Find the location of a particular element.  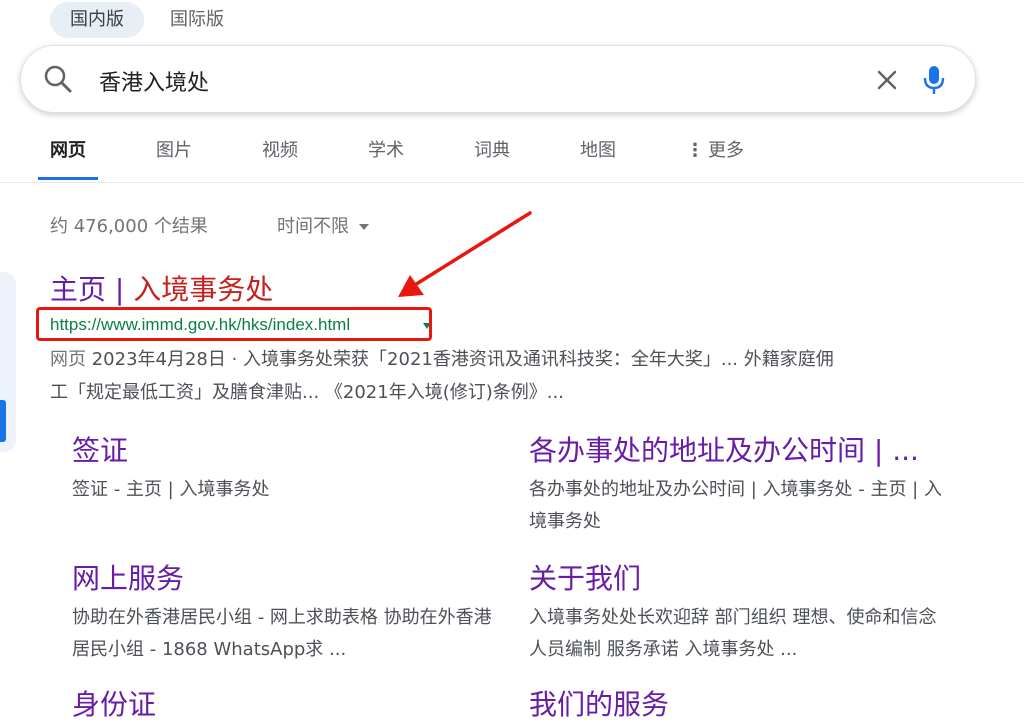

sitelink-title-id-card: 身份证 is located at coordinates (287, 705).